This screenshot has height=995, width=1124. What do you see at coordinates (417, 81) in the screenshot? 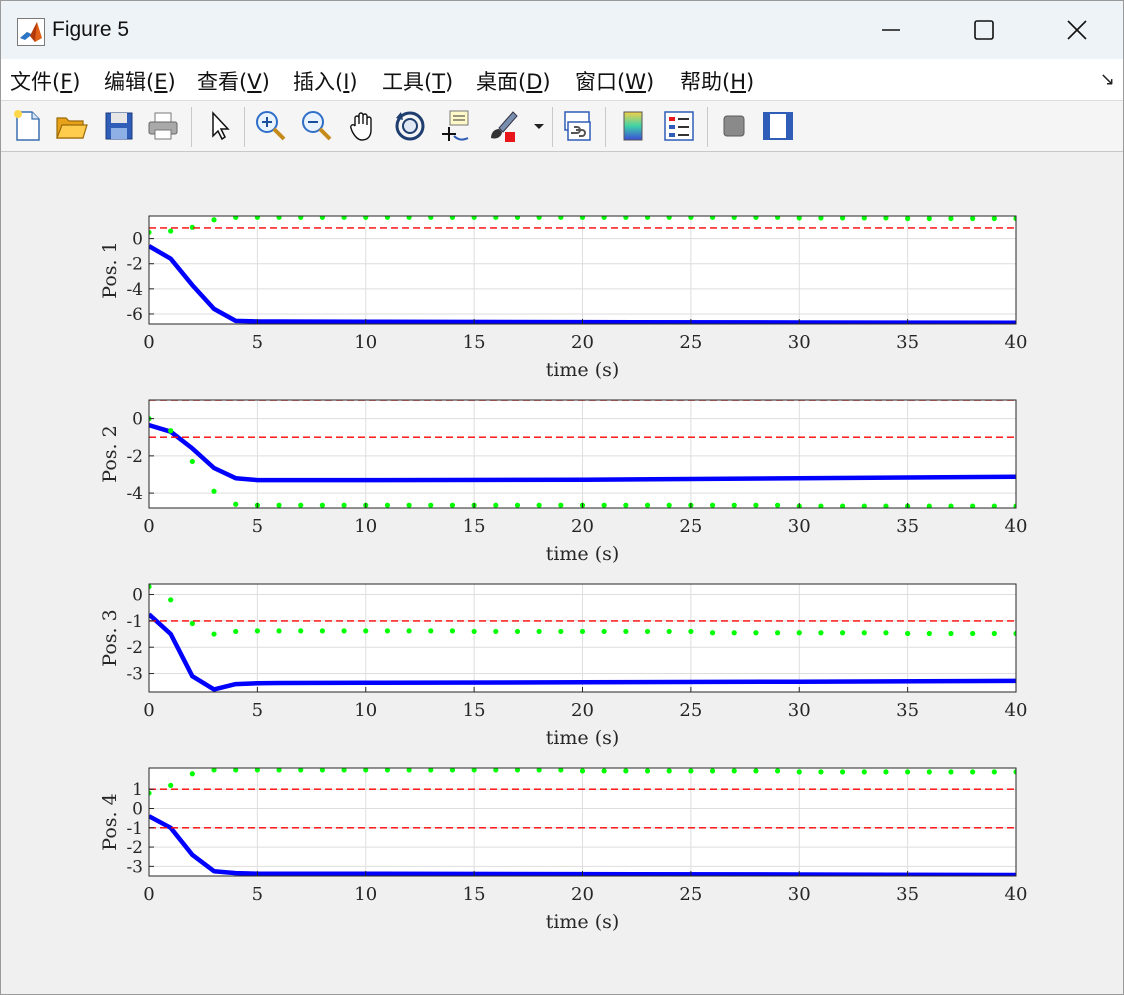
I see `menu-tools: 工具(T)` at bounding box center [417, 81].